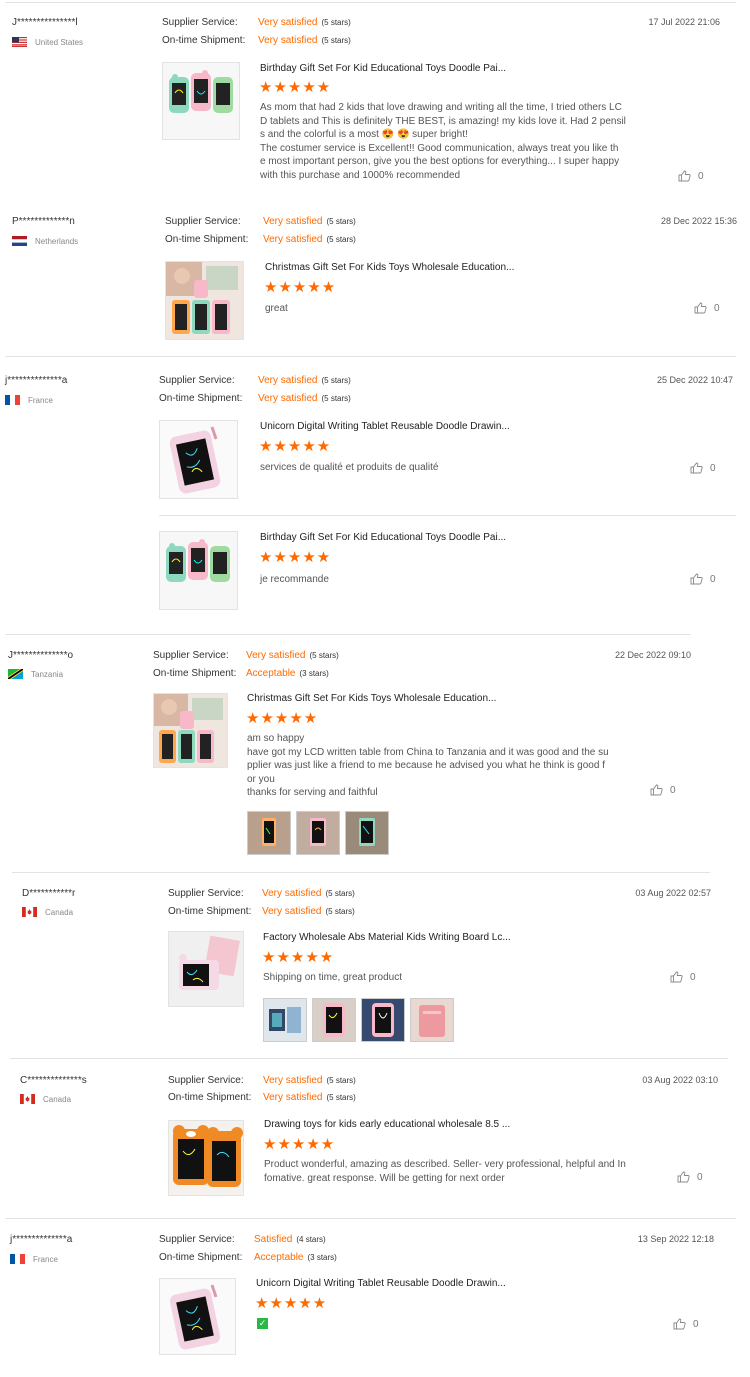 This screenshot has height=1377, width=750. Describe the element at coordinates (49, 893) in the screenshot. I see `reviewer-name: D***********r` at that location.